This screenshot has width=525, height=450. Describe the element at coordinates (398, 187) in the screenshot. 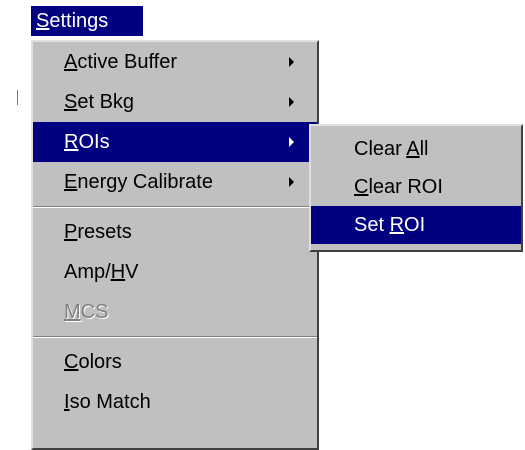

I see `submenu-item-label: Clear ROI` at that location.